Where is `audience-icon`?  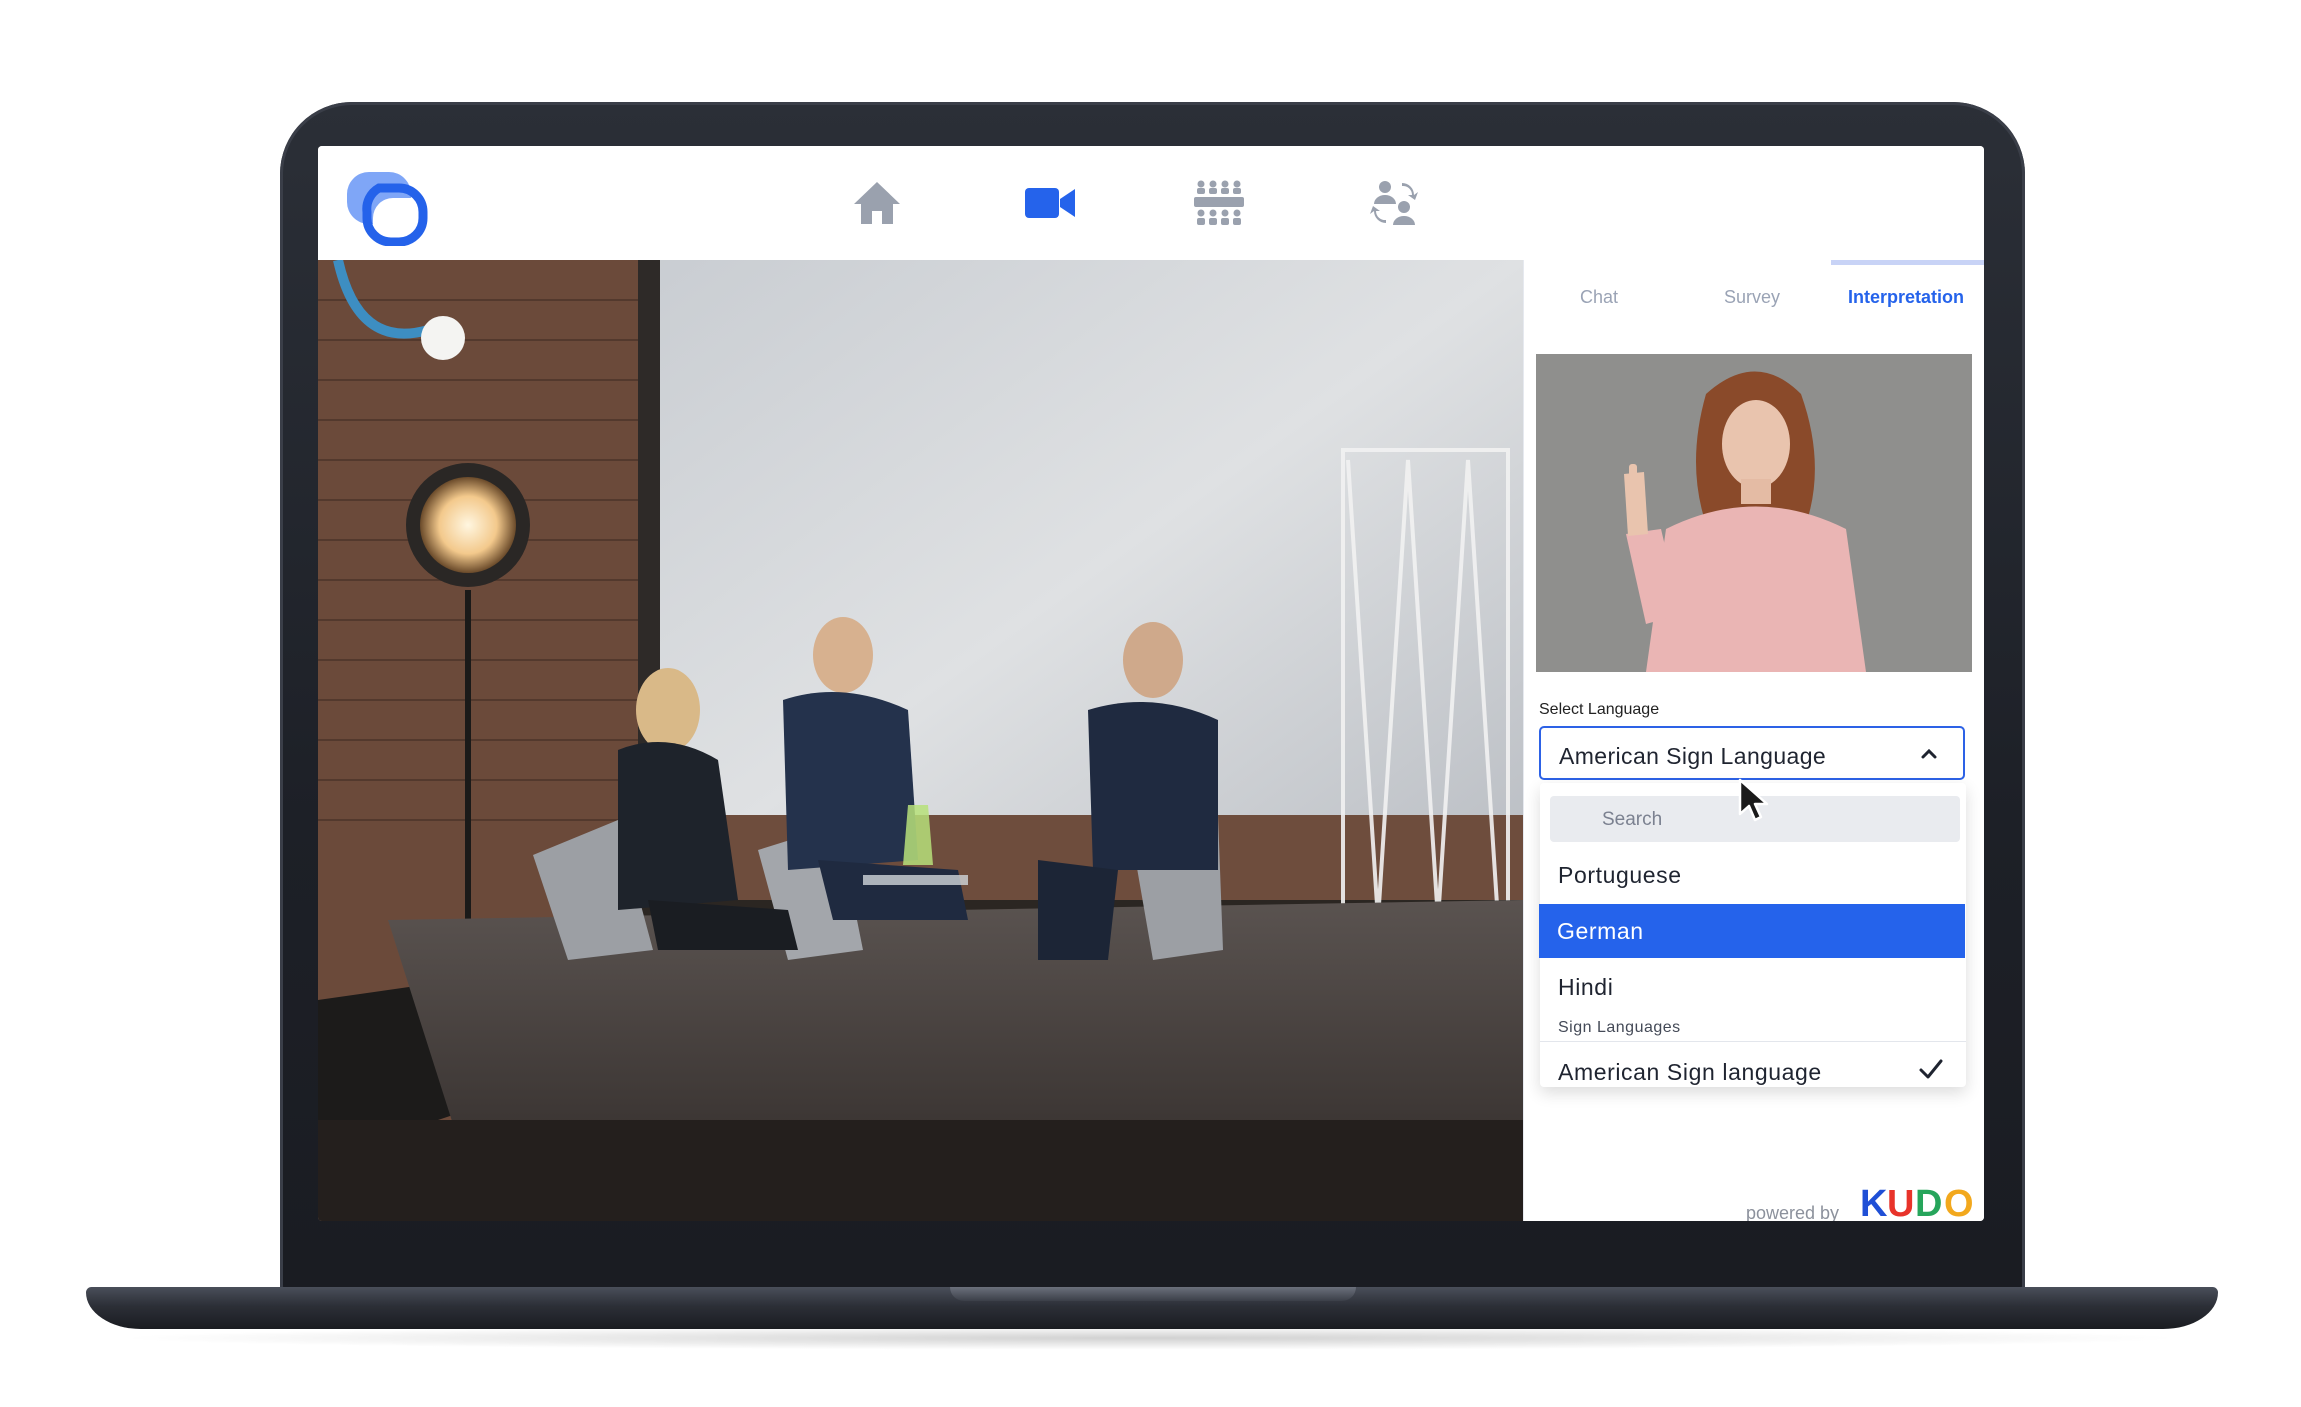 audience-icon is located at coordinates (1219, 203).